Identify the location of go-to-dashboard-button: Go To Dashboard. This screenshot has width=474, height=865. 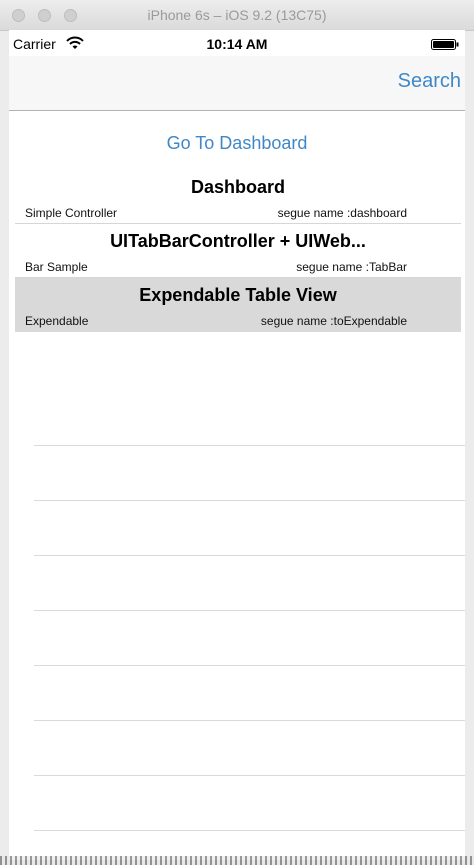
(237, 143).